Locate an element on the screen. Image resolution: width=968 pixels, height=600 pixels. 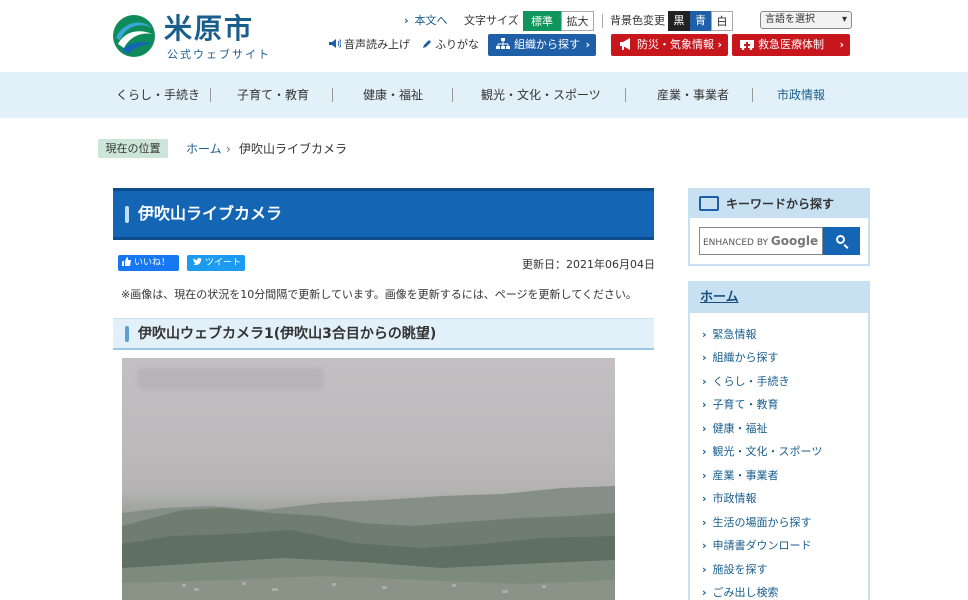
org-search-button: 組織から探す › is located at coordinates (542, 45).